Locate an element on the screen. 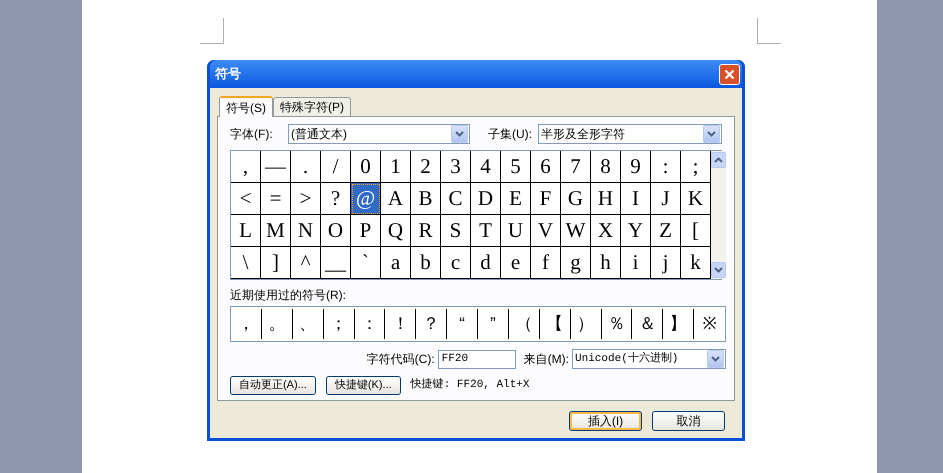  tab: 符号(S) is located at coordinates (246, 106).